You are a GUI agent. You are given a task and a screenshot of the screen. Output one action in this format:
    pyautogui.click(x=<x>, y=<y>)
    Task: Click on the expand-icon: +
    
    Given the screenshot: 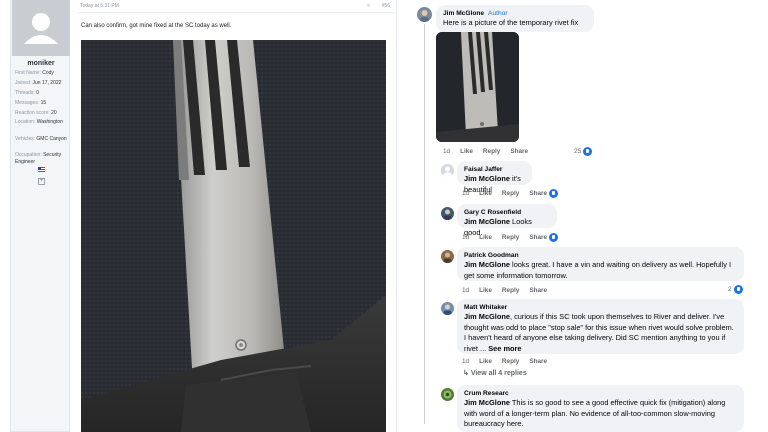 What is the action you would take?
    pyautogui.click(x=41, y=181)
    